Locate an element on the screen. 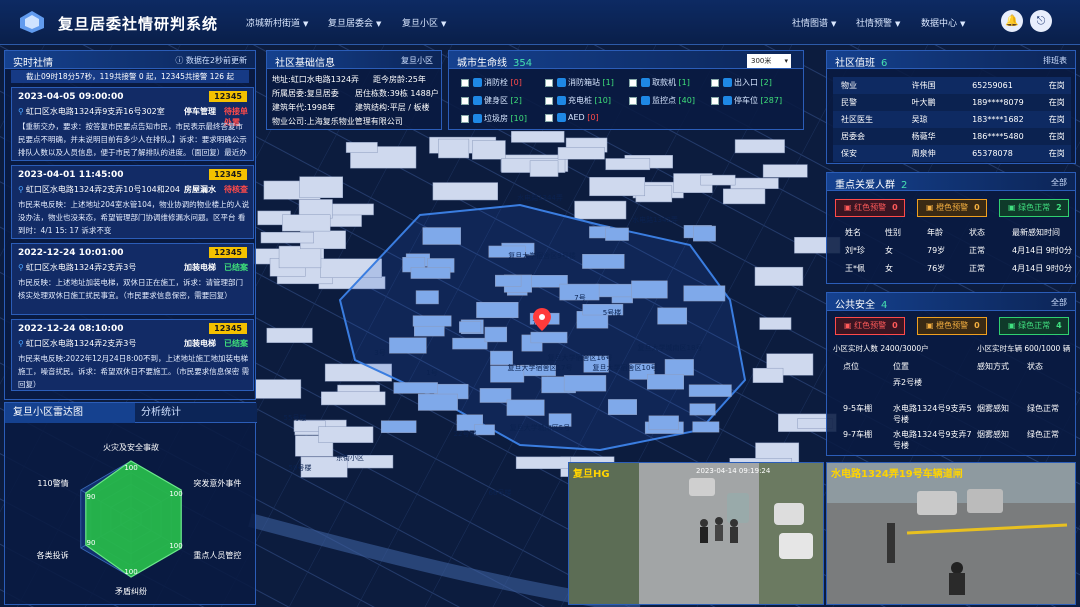  safety-header: 公共安全 4 全部 is located at coordinates (951, 302).